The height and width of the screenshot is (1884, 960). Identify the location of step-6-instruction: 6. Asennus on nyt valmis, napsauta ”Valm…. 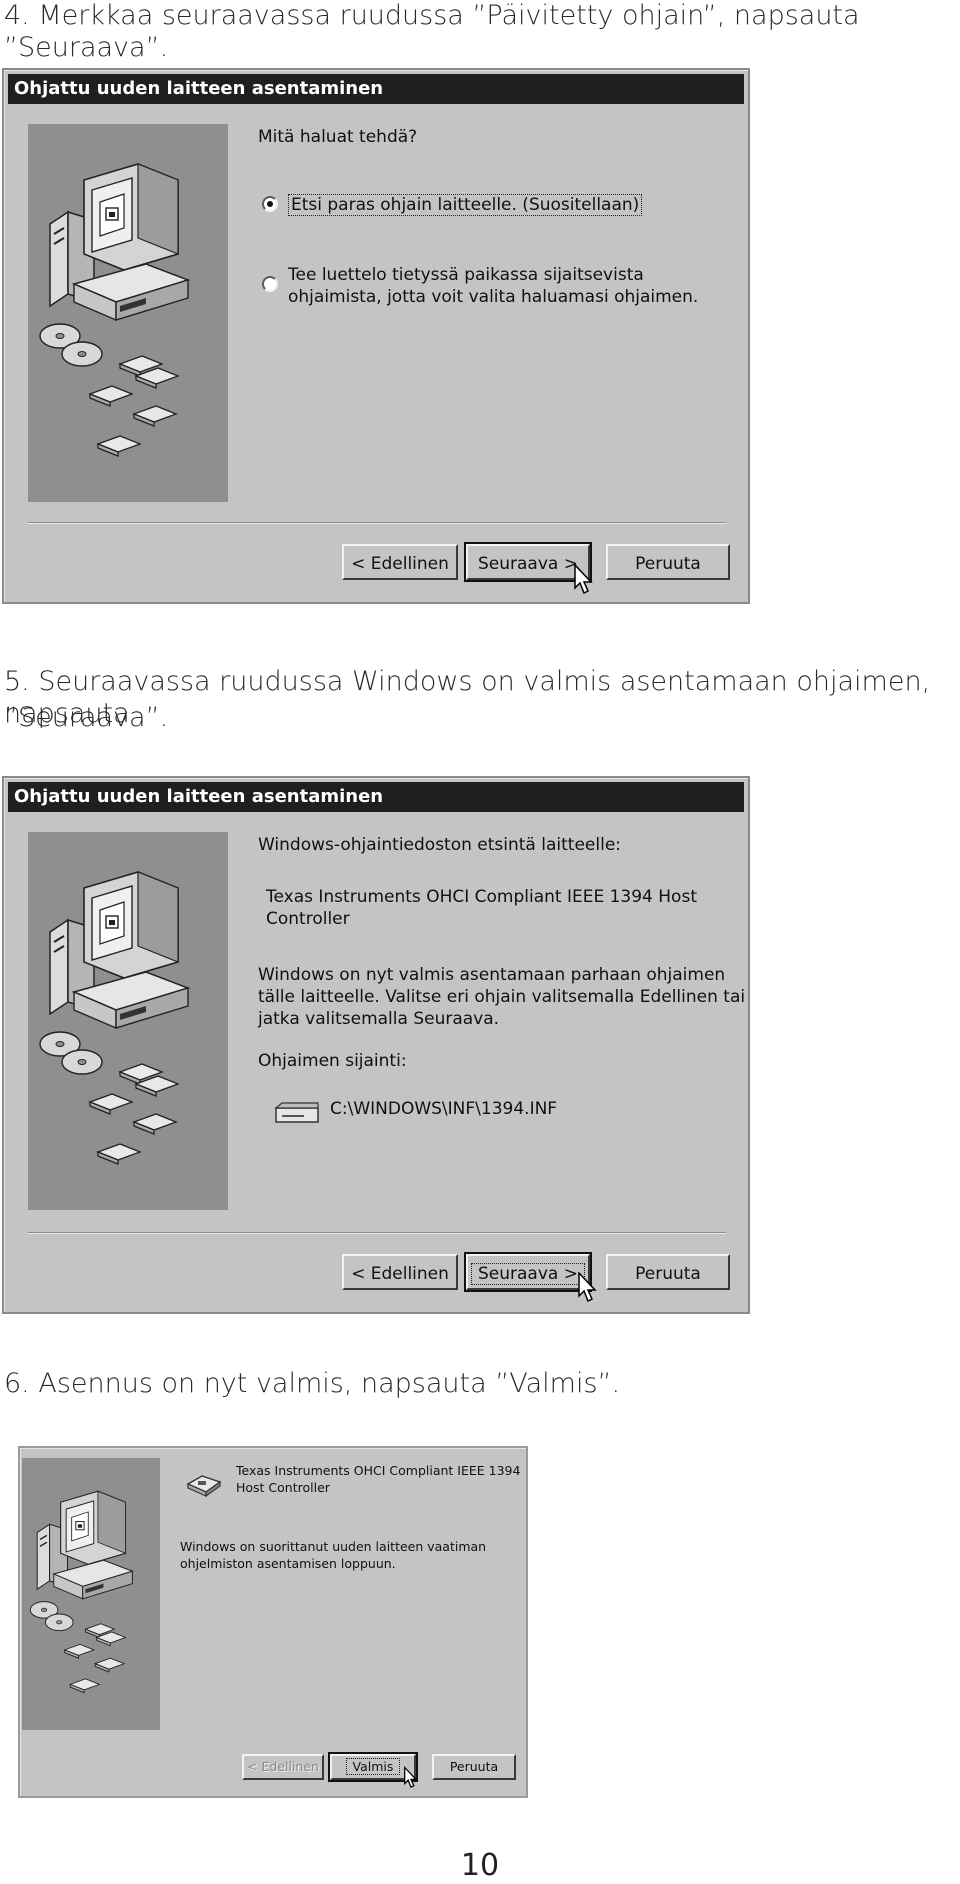
(312, 1383).